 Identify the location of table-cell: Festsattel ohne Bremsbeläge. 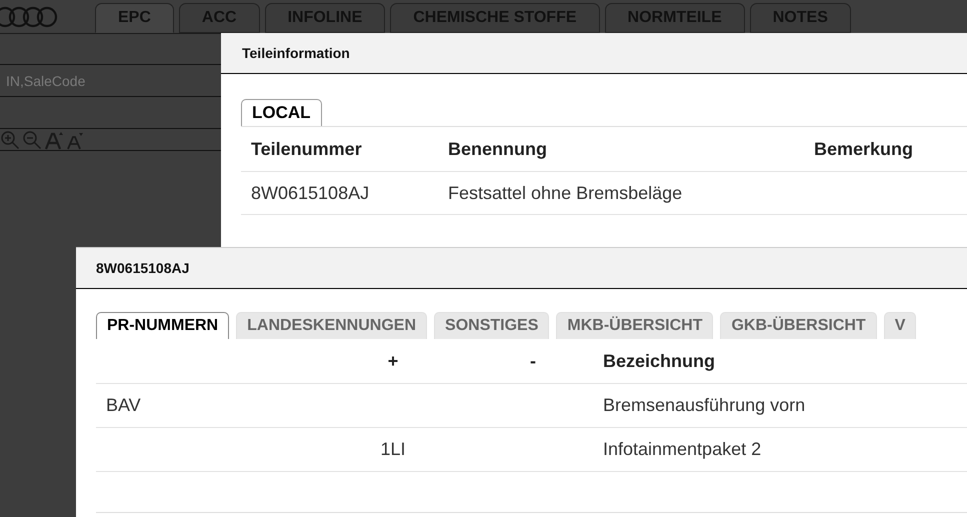
(565, 192).